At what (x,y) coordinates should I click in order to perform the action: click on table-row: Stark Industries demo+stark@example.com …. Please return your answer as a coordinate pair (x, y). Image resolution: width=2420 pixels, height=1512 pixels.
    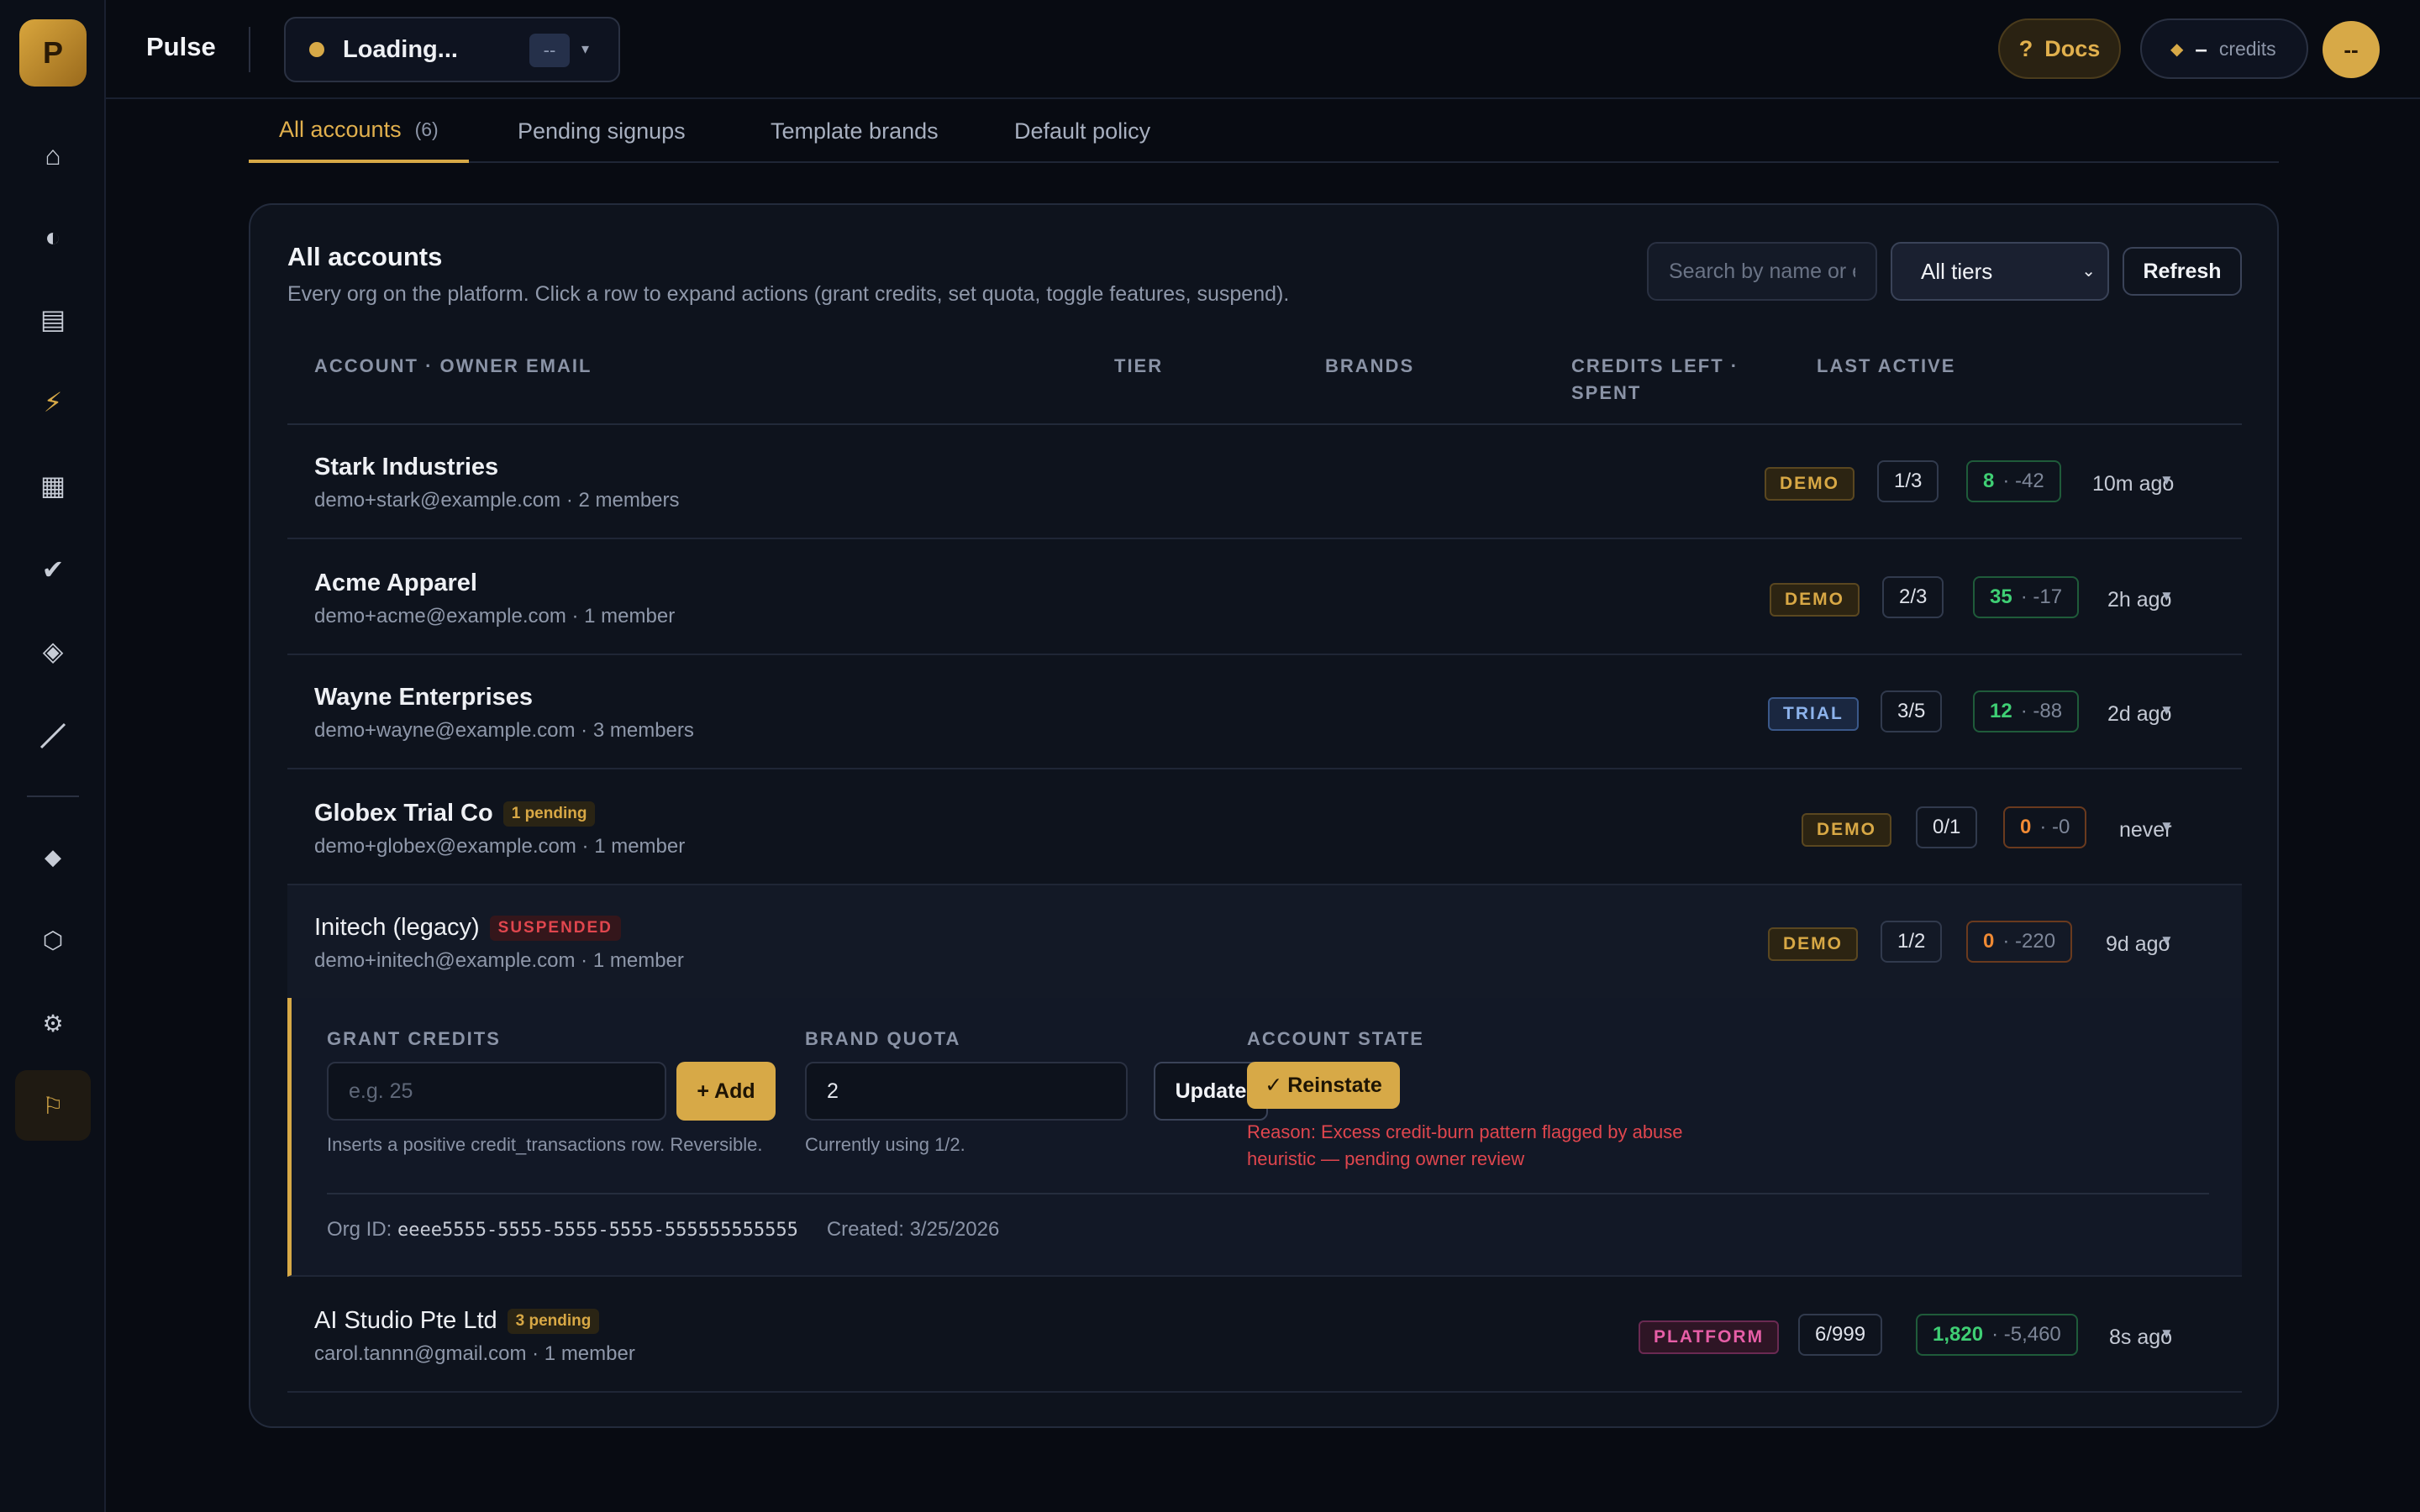
    Looking at the image, I should click on (1264, 482).